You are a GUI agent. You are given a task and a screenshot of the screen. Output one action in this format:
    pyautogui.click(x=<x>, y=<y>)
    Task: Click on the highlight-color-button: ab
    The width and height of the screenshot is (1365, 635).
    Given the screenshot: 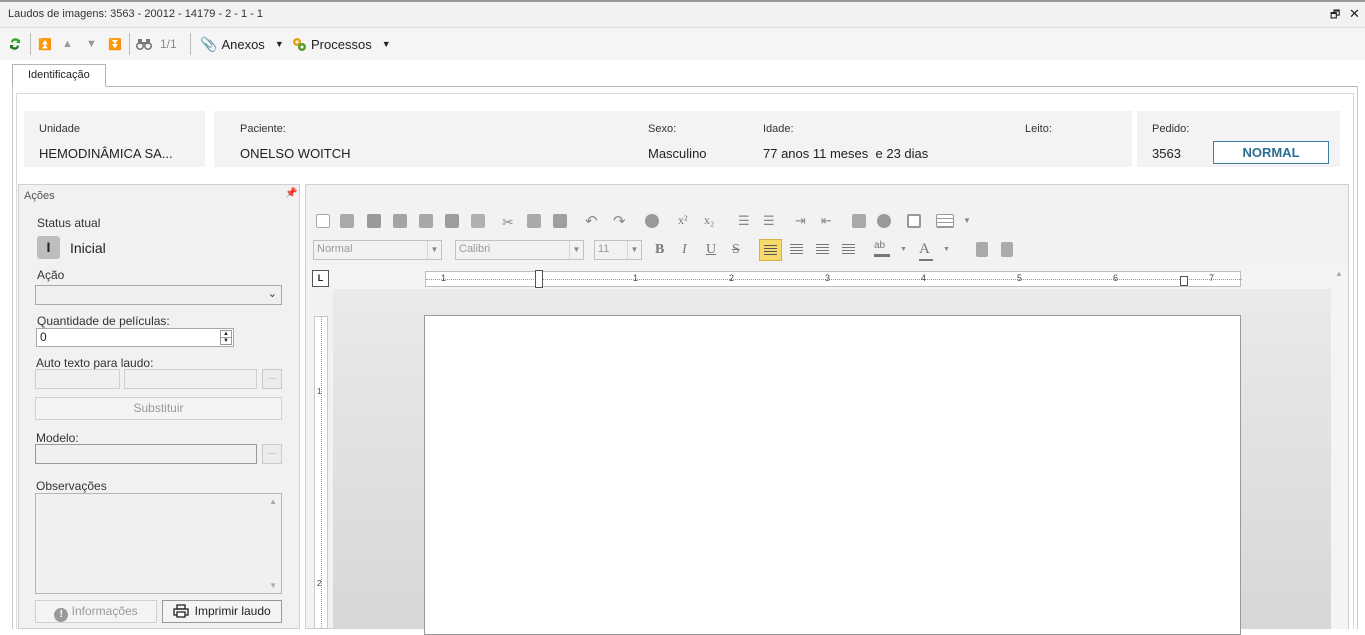 What is the action you would take?
    pyautogui.click(x=882, y=248)
    